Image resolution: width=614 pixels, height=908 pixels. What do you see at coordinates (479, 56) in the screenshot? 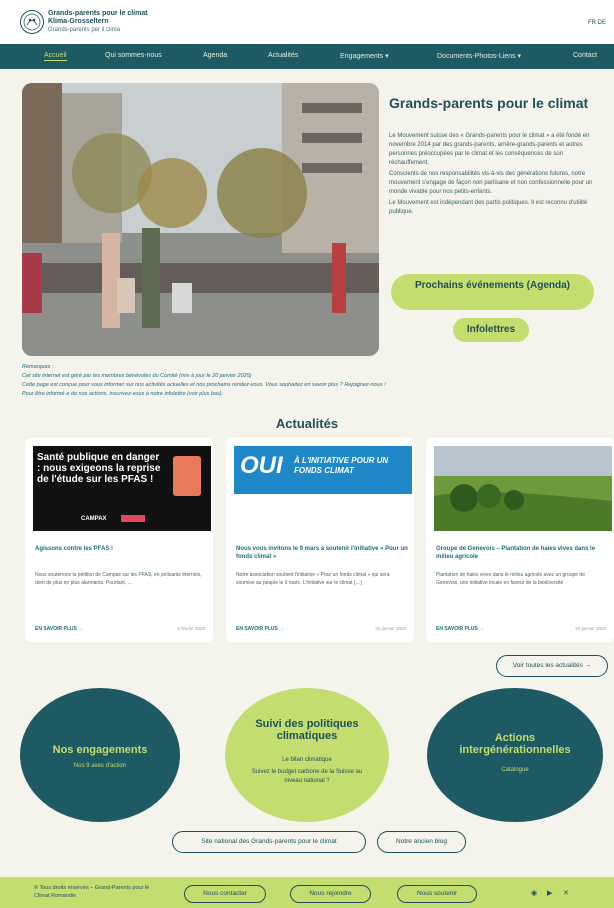
I see `nav-item-documents: Documents-Photos-Liens ▾` at bounding box center [479, 56].